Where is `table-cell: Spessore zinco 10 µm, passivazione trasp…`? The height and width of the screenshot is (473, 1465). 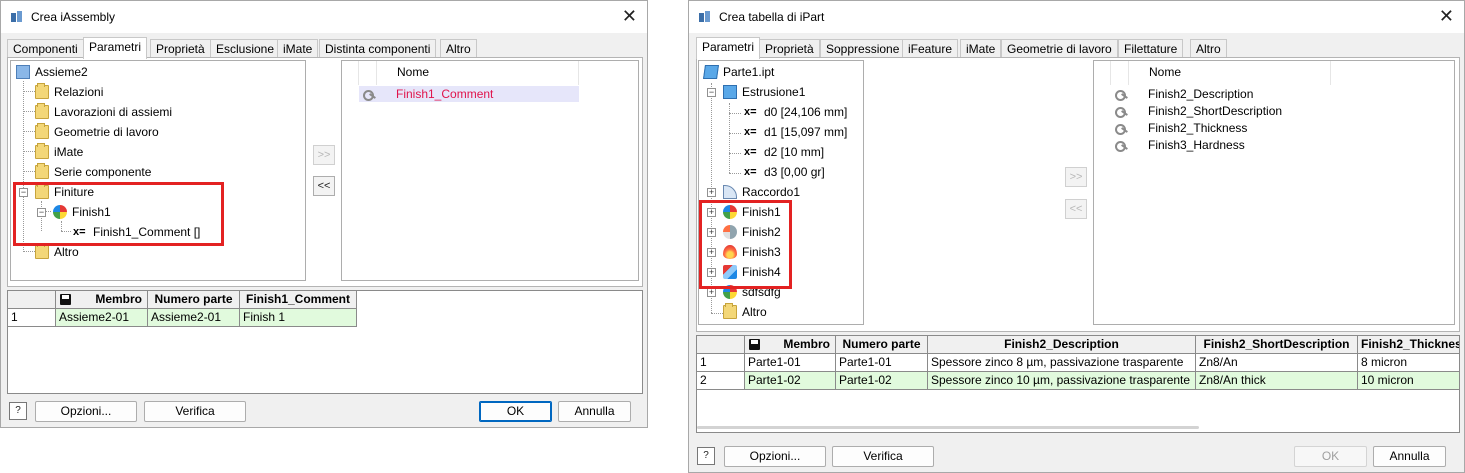 table-cell: Spessore zinco 10 µm, passivazione trasp… is located at coordinates (1062, 381).